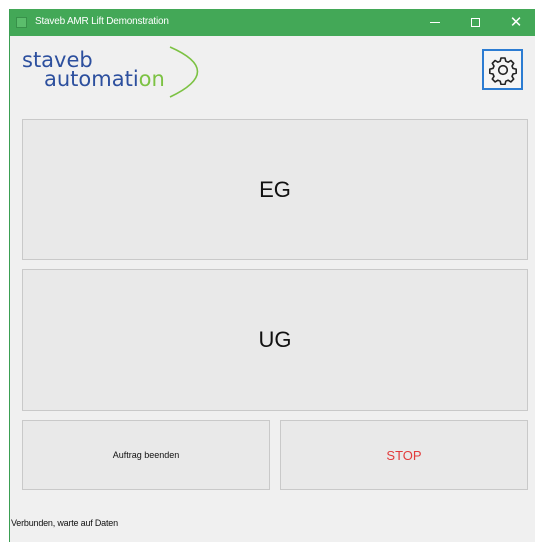 The image size is (535, 542). What do you see at coordinates (21, 22) in the screenshot?
I see `app-icon` at bounding box center [21, 22].